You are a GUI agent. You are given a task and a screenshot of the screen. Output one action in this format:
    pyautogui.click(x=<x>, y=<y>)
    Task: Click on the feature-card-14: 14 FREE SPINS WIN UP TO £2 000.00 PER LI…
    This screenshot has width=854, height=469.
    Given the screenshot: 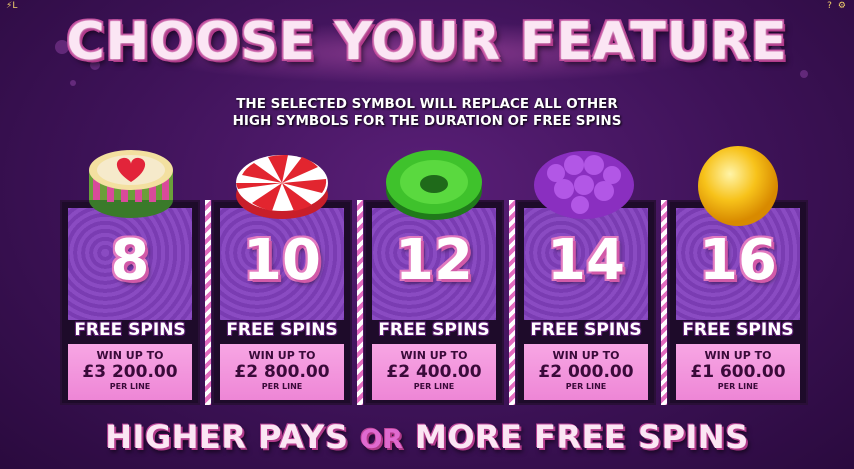 What is the action you would take?
    pyautogui.click(x=586, y=302)
    